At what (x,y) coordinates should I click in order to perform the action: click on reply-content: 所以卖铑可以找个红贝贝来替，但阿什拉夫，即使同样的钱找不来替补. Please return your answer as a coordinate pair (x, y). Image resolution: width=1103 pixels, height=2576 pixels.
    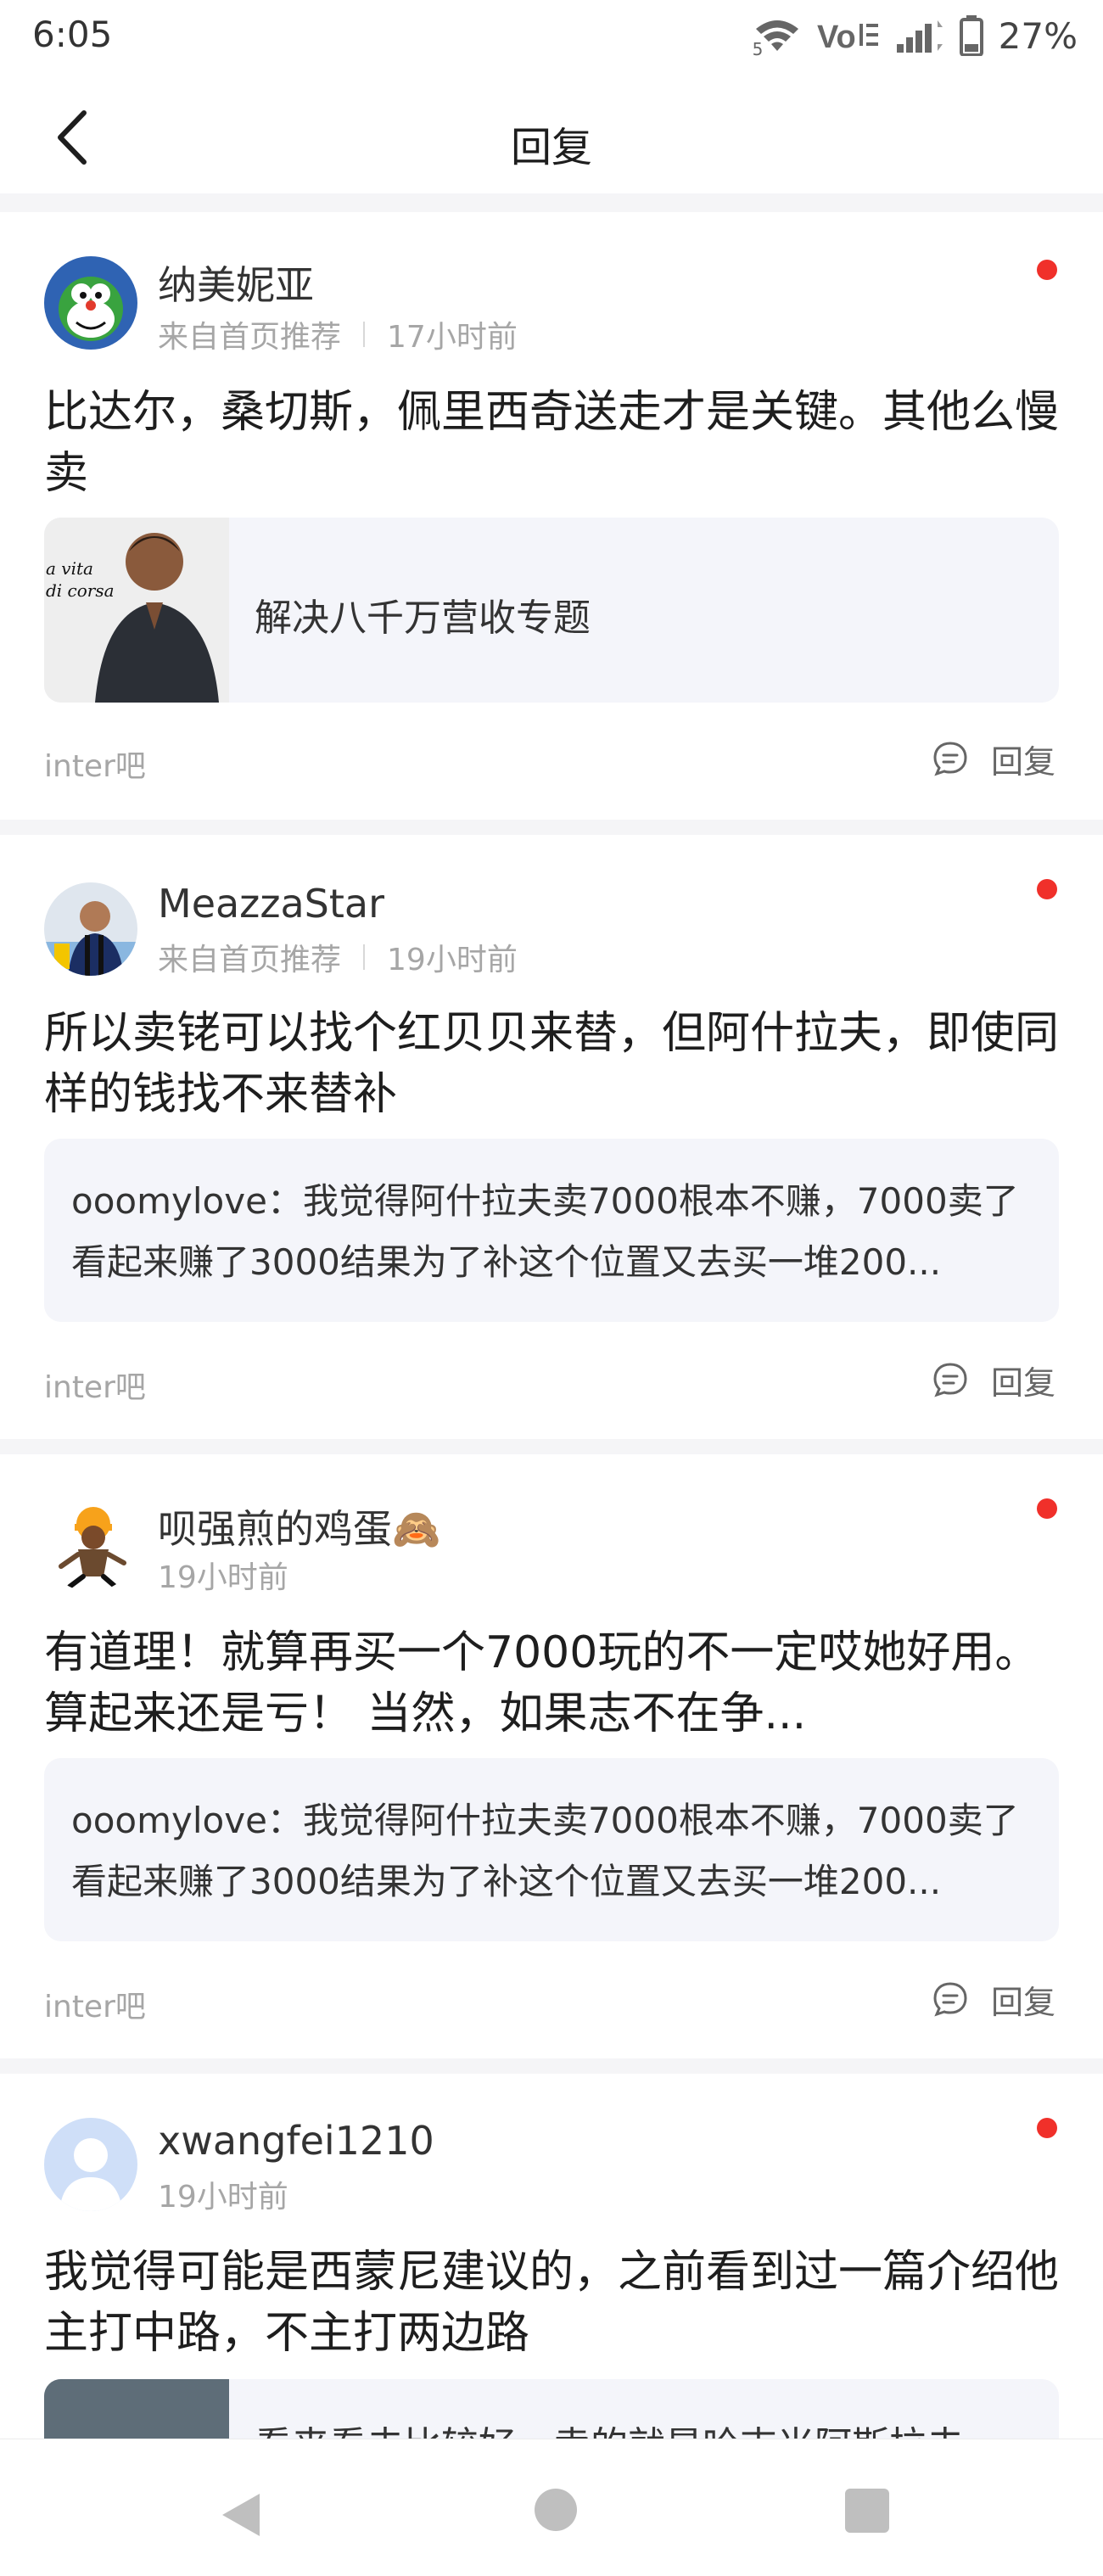
    Looking at the image, I should click on (553, 1064).